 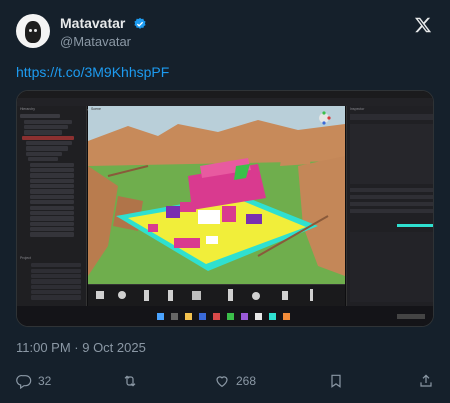 I want to click on project-tab: Project, so click(x=25, y=258).